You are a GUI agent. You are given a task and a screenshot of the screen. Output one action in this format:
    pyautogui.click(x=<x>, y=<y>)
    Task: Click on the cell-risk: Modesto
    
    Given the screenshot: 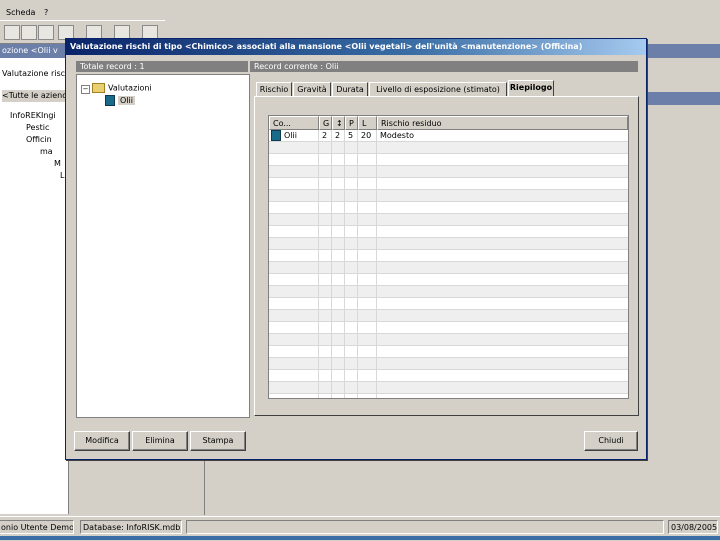 What is the action you would take?
    pyautogui.click(x=397, y=135)
    